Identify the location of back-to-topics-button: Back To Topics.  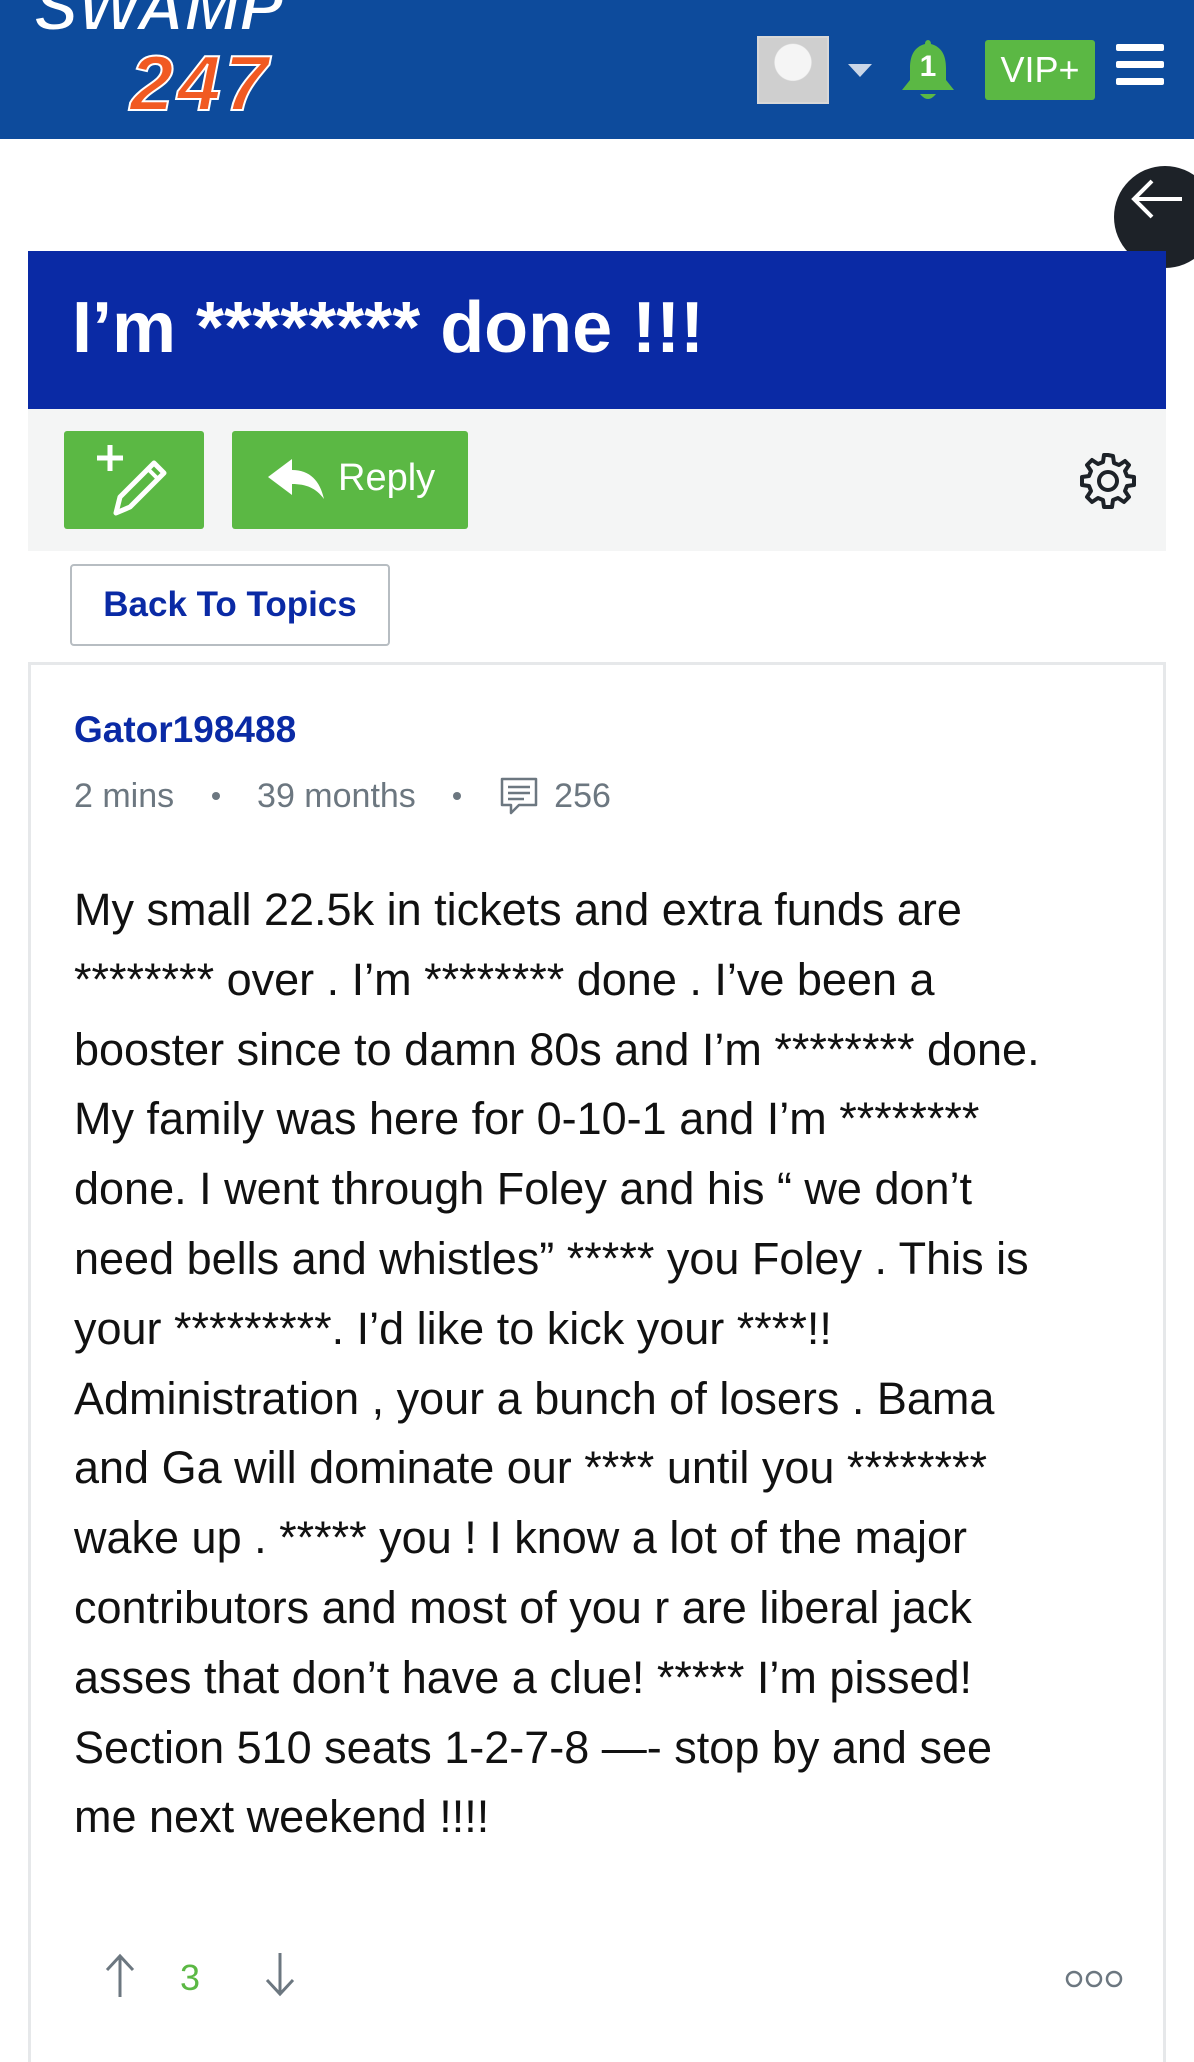
(230, 605).